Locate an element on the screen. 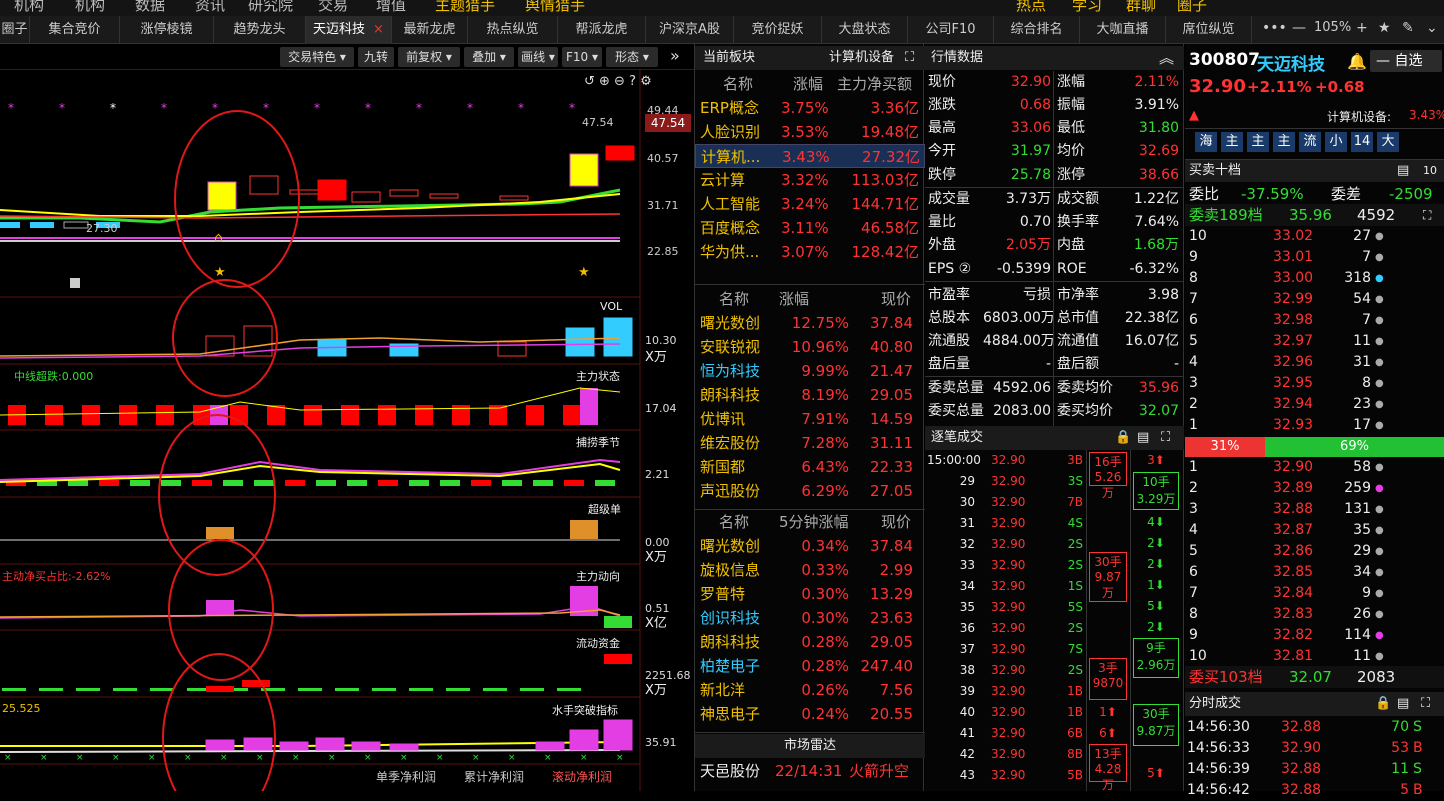 This screenshot has width=1444, height=801. stock-row: 声迅股份 6.29% 27.05 is located at coordinates (810, 491).